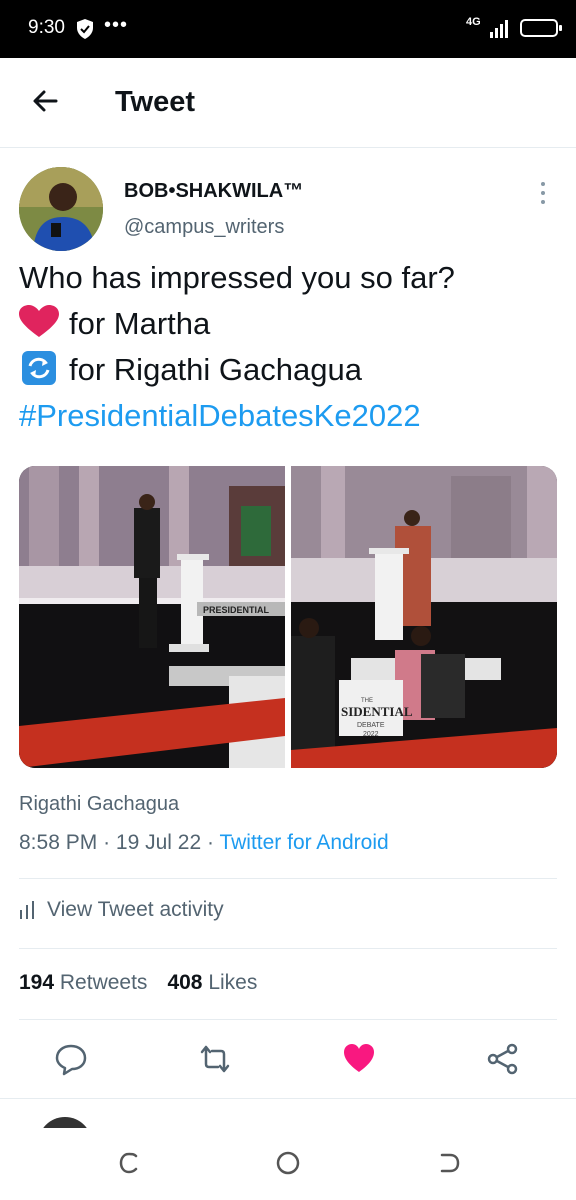  Describe the element at coordinates (45, 101) in the screenshot. I see `arrow-left-icon` at that location.